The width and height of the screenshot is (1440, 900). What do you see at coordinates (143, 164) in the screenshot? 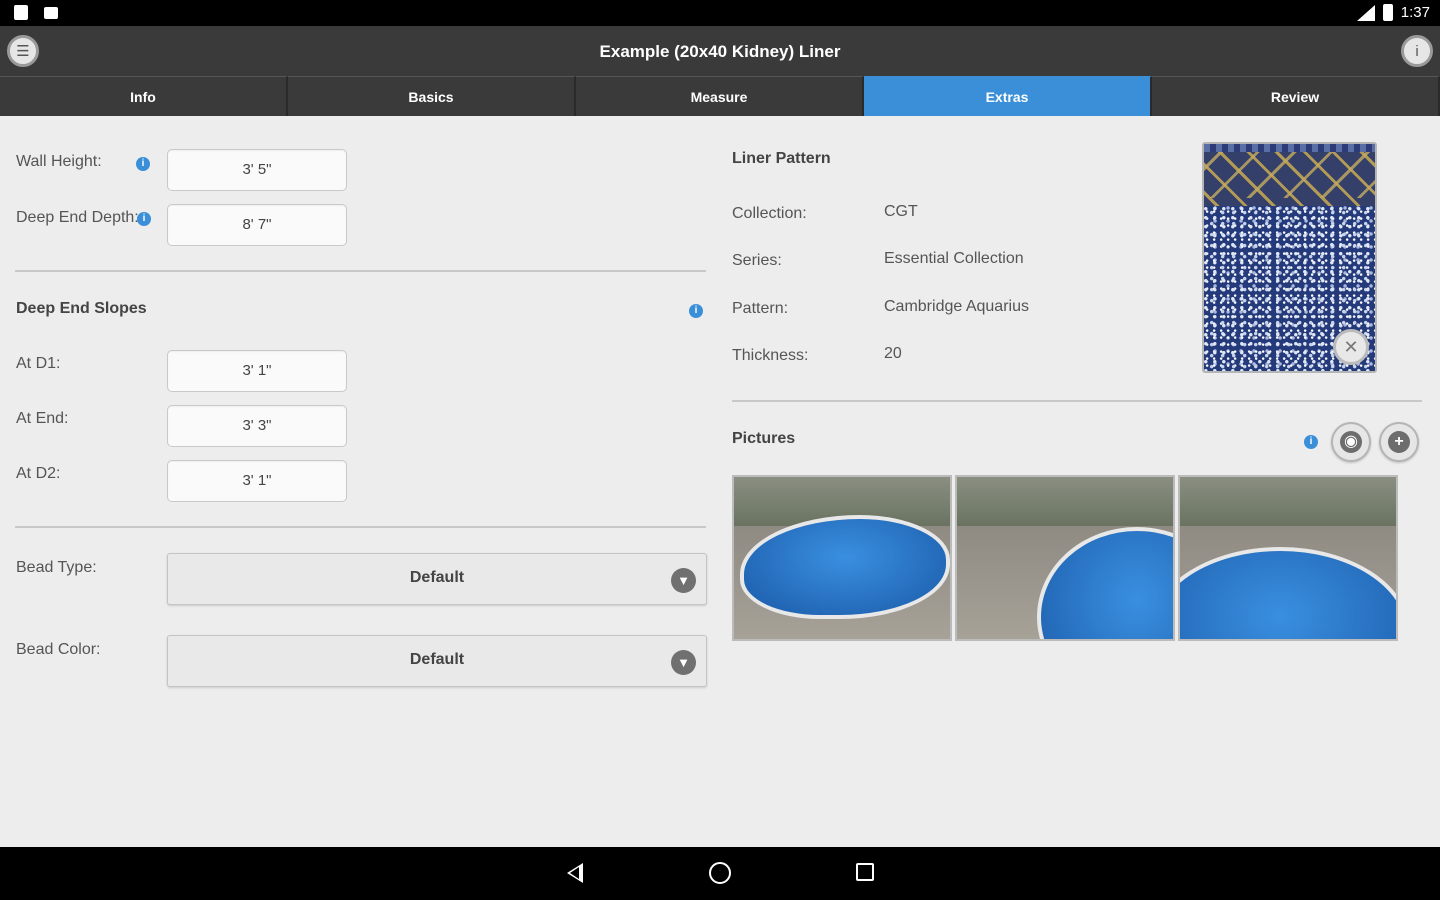
I see `wall-height-info-icon: i` at bounding box center [143, 164].